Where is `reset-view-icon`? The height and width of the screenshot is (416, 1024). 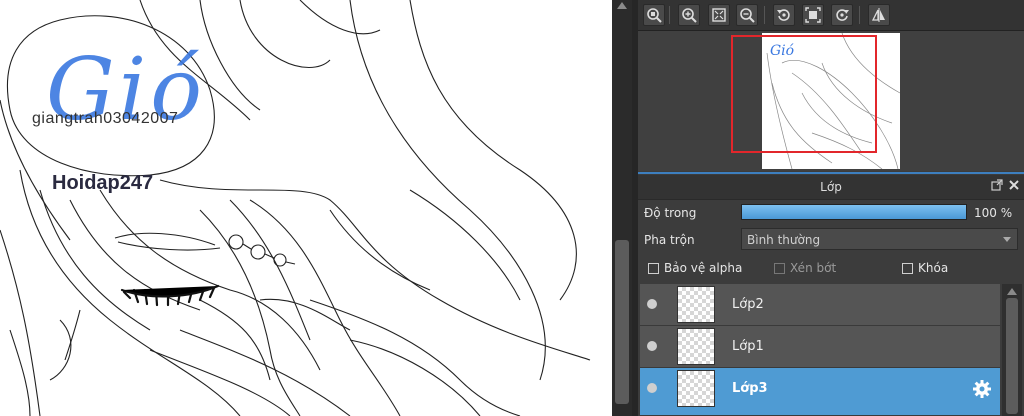
reset-view-icon is located at coordinates (813, 15).